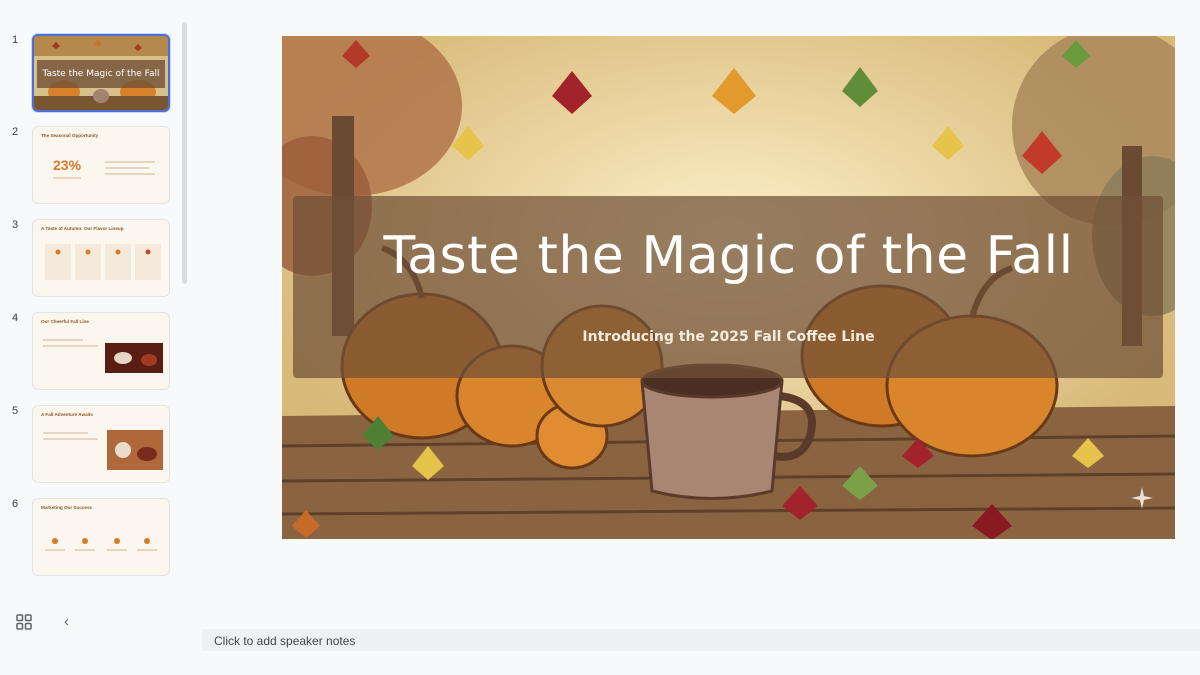 Image resolution: width=1200 pixels, height=675 pixels. I want to click on slide-thumbnail: Our Cheerful Fall Line, so click(101, 351).